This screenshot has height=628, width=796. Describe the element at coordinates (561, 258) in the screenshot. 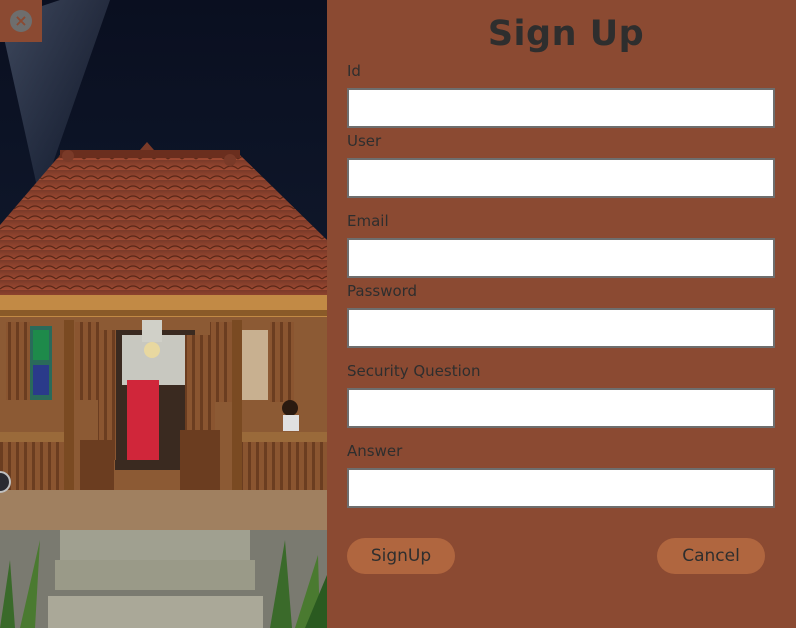

I see `email-input` at that location.